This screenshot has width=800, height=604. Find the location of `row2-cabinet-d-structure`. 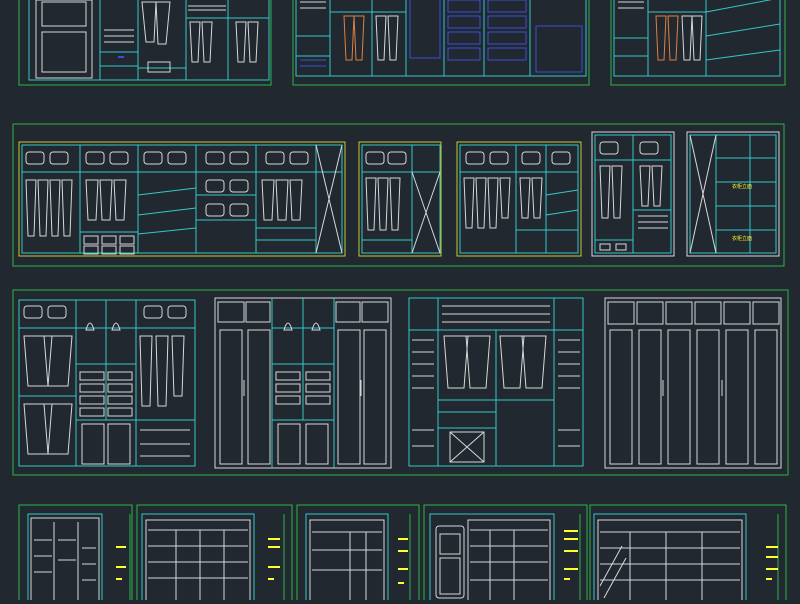

row2-cabinet-d-structure is located at coordinates (633, 194).